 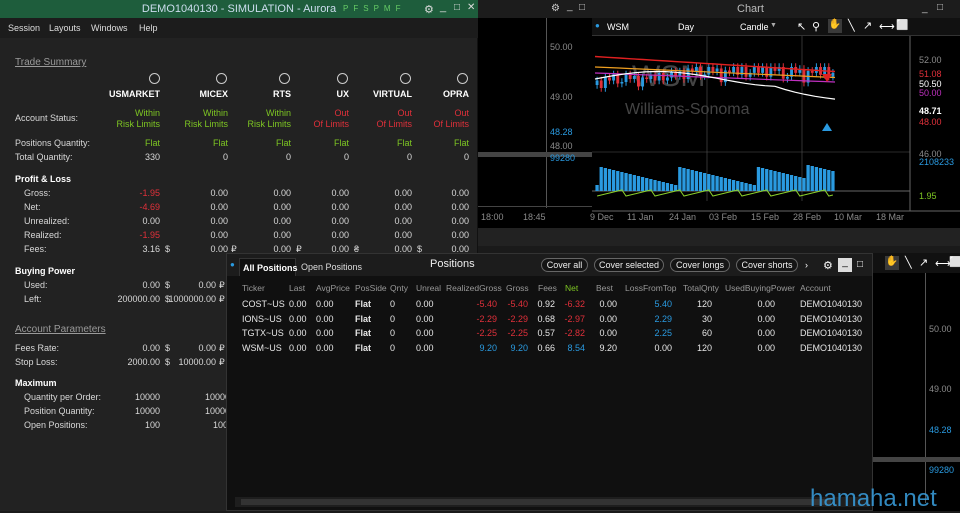 I want to click on menu-windows: Windows, so click(x=109, y=28).